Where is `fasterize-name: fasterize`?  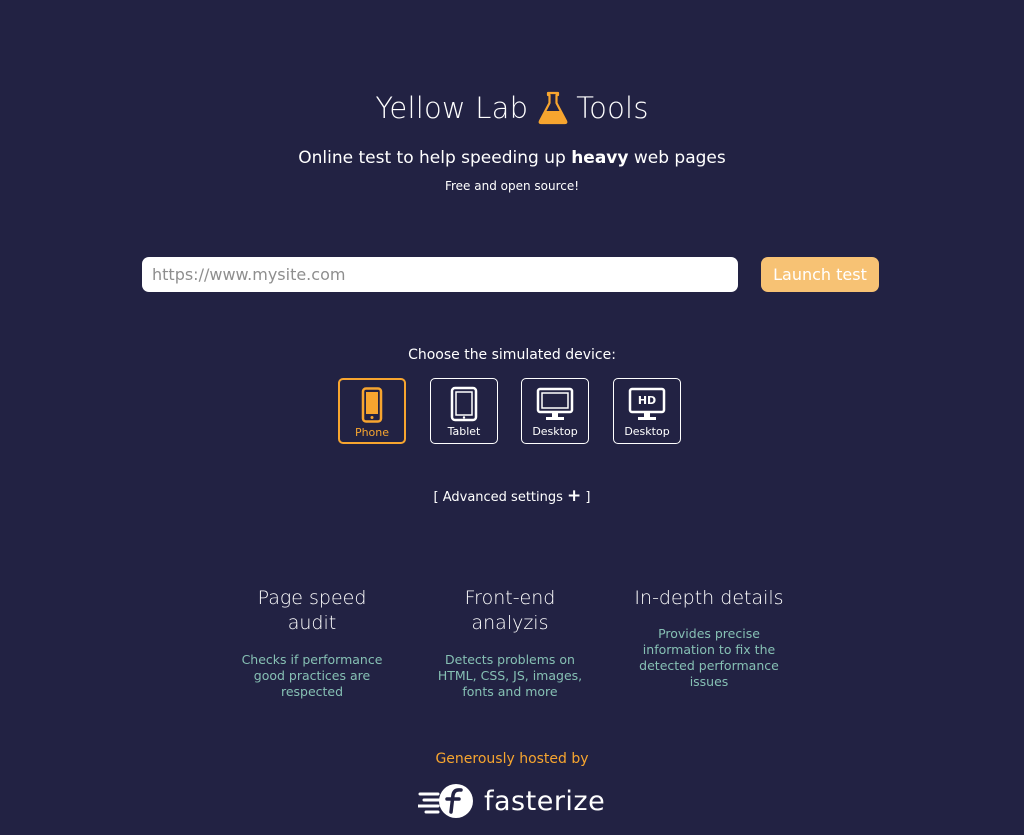 fasterize-name: fasterize is located at coordinates (545, 801).